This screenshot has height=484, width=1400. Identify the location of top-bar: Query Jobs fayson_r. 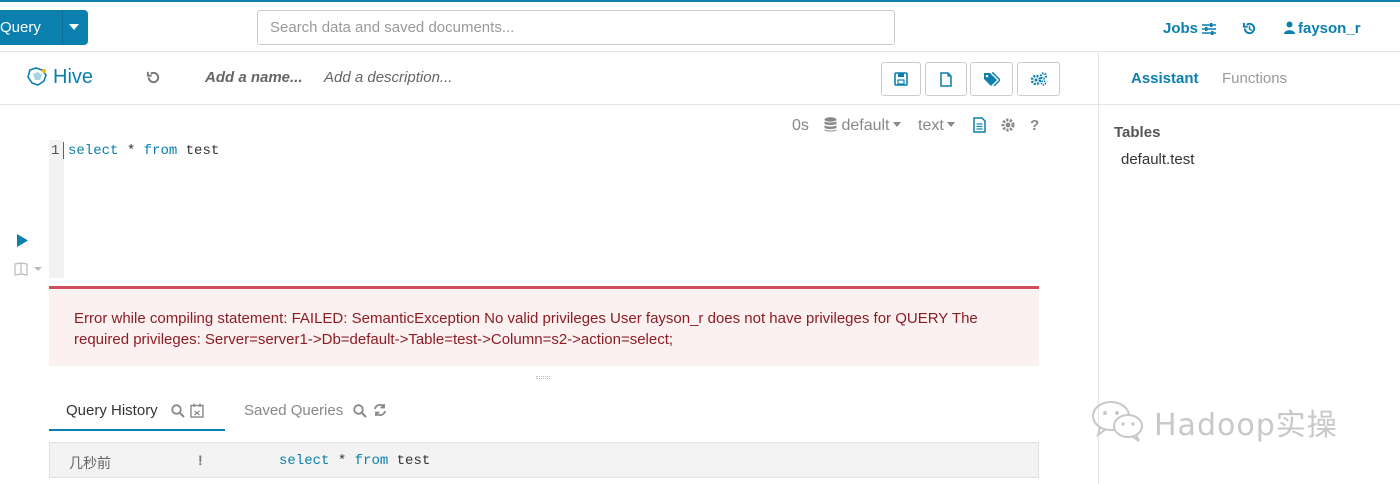
(700, 26).